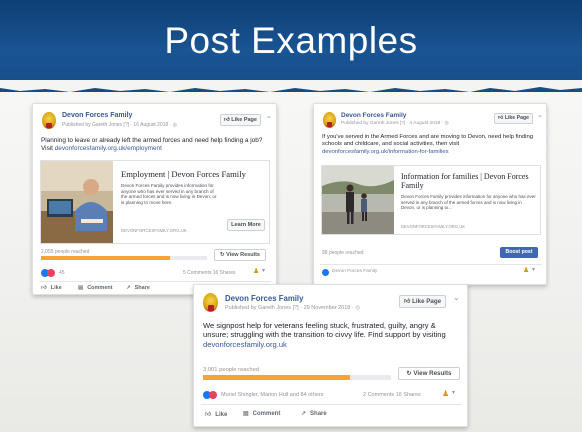  I want to click on reach-count: 3,001 people reached, so click(231, 370).